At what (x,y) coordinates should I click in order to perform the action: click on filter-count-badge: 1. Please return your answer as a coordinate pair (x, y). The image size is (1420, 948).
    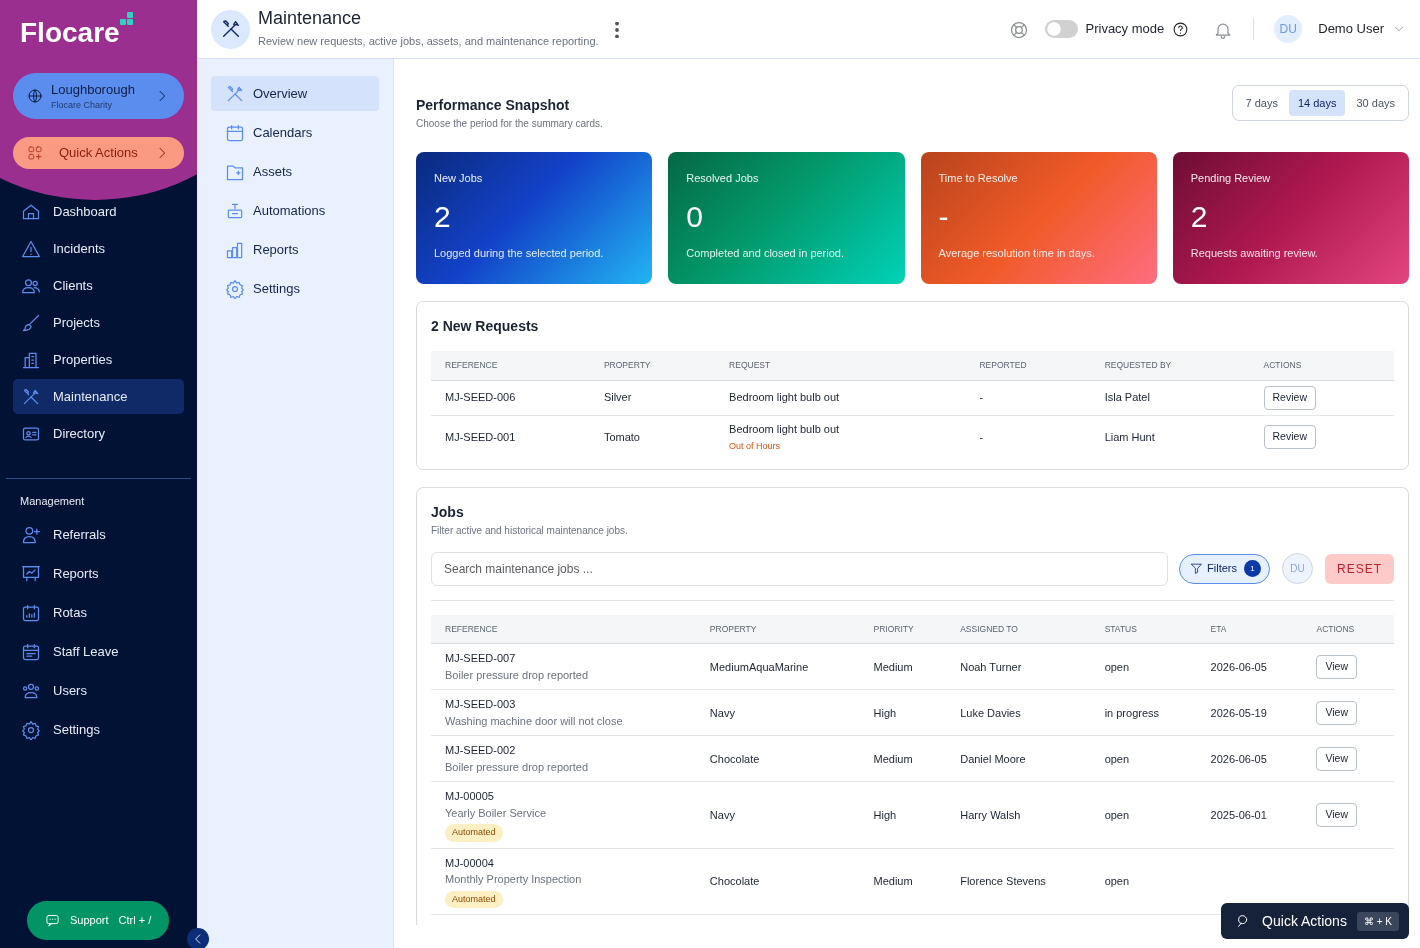
    Looking at the image, I should click on (1252, 568).